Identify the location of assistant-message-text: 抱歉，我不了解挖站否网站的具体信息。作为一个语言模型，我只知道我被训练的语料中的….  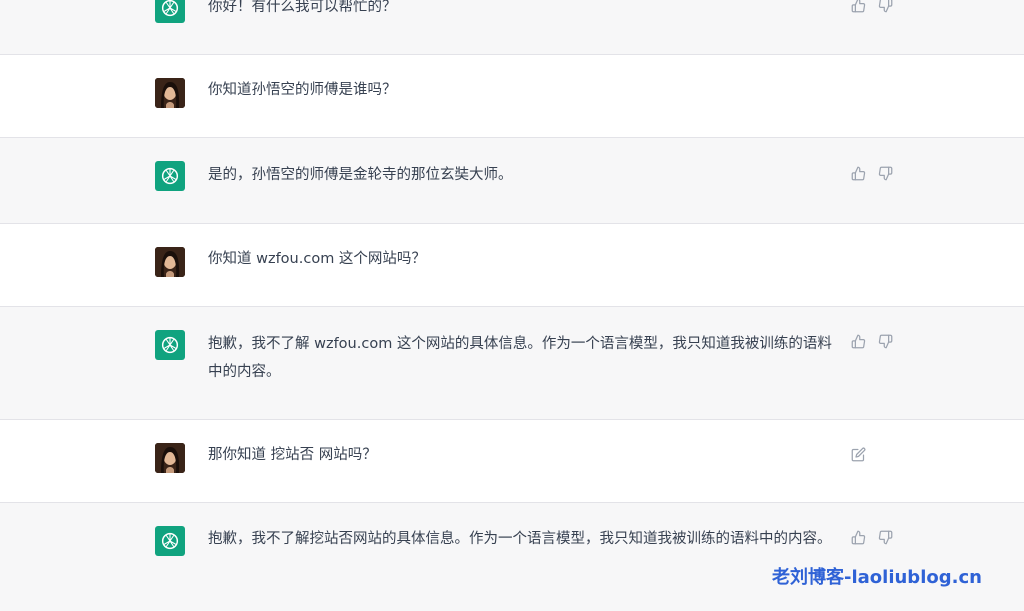
(520, 539).